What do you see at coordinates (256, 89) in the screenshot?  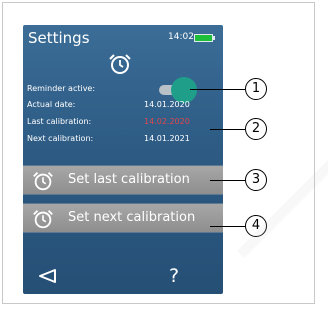 I see `callout-1: 1` at bounding box center [256, 89].